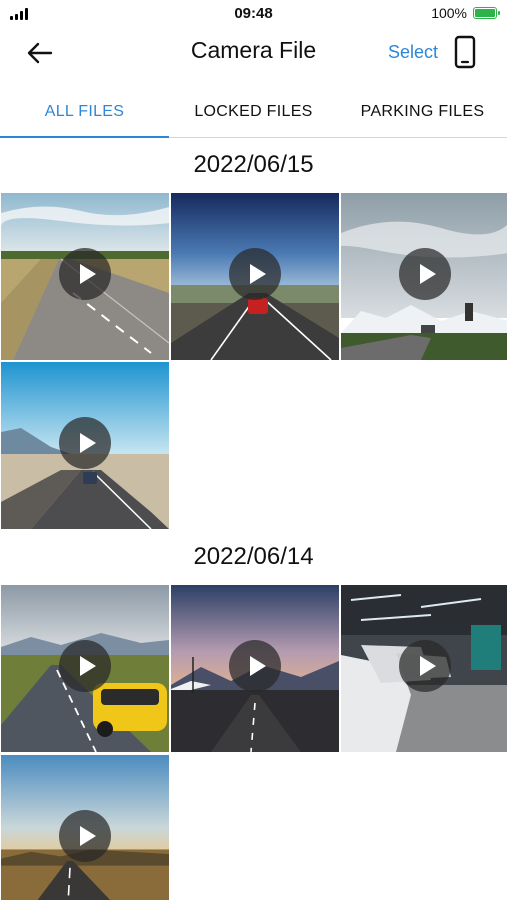 The height and width of the screenshot is (900, 507). I want to click on status-bar: 09:48 100%, so click(253, 14).